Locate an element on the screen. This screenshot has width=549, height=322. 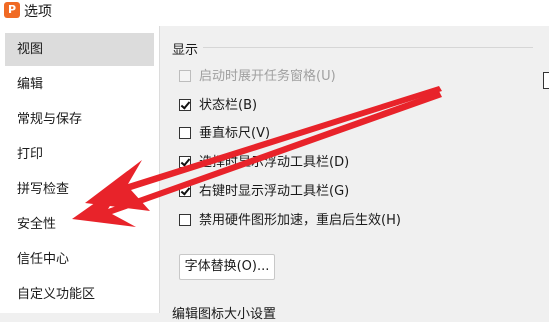
status-bar-checkbox is located at coordinates (185, 105).